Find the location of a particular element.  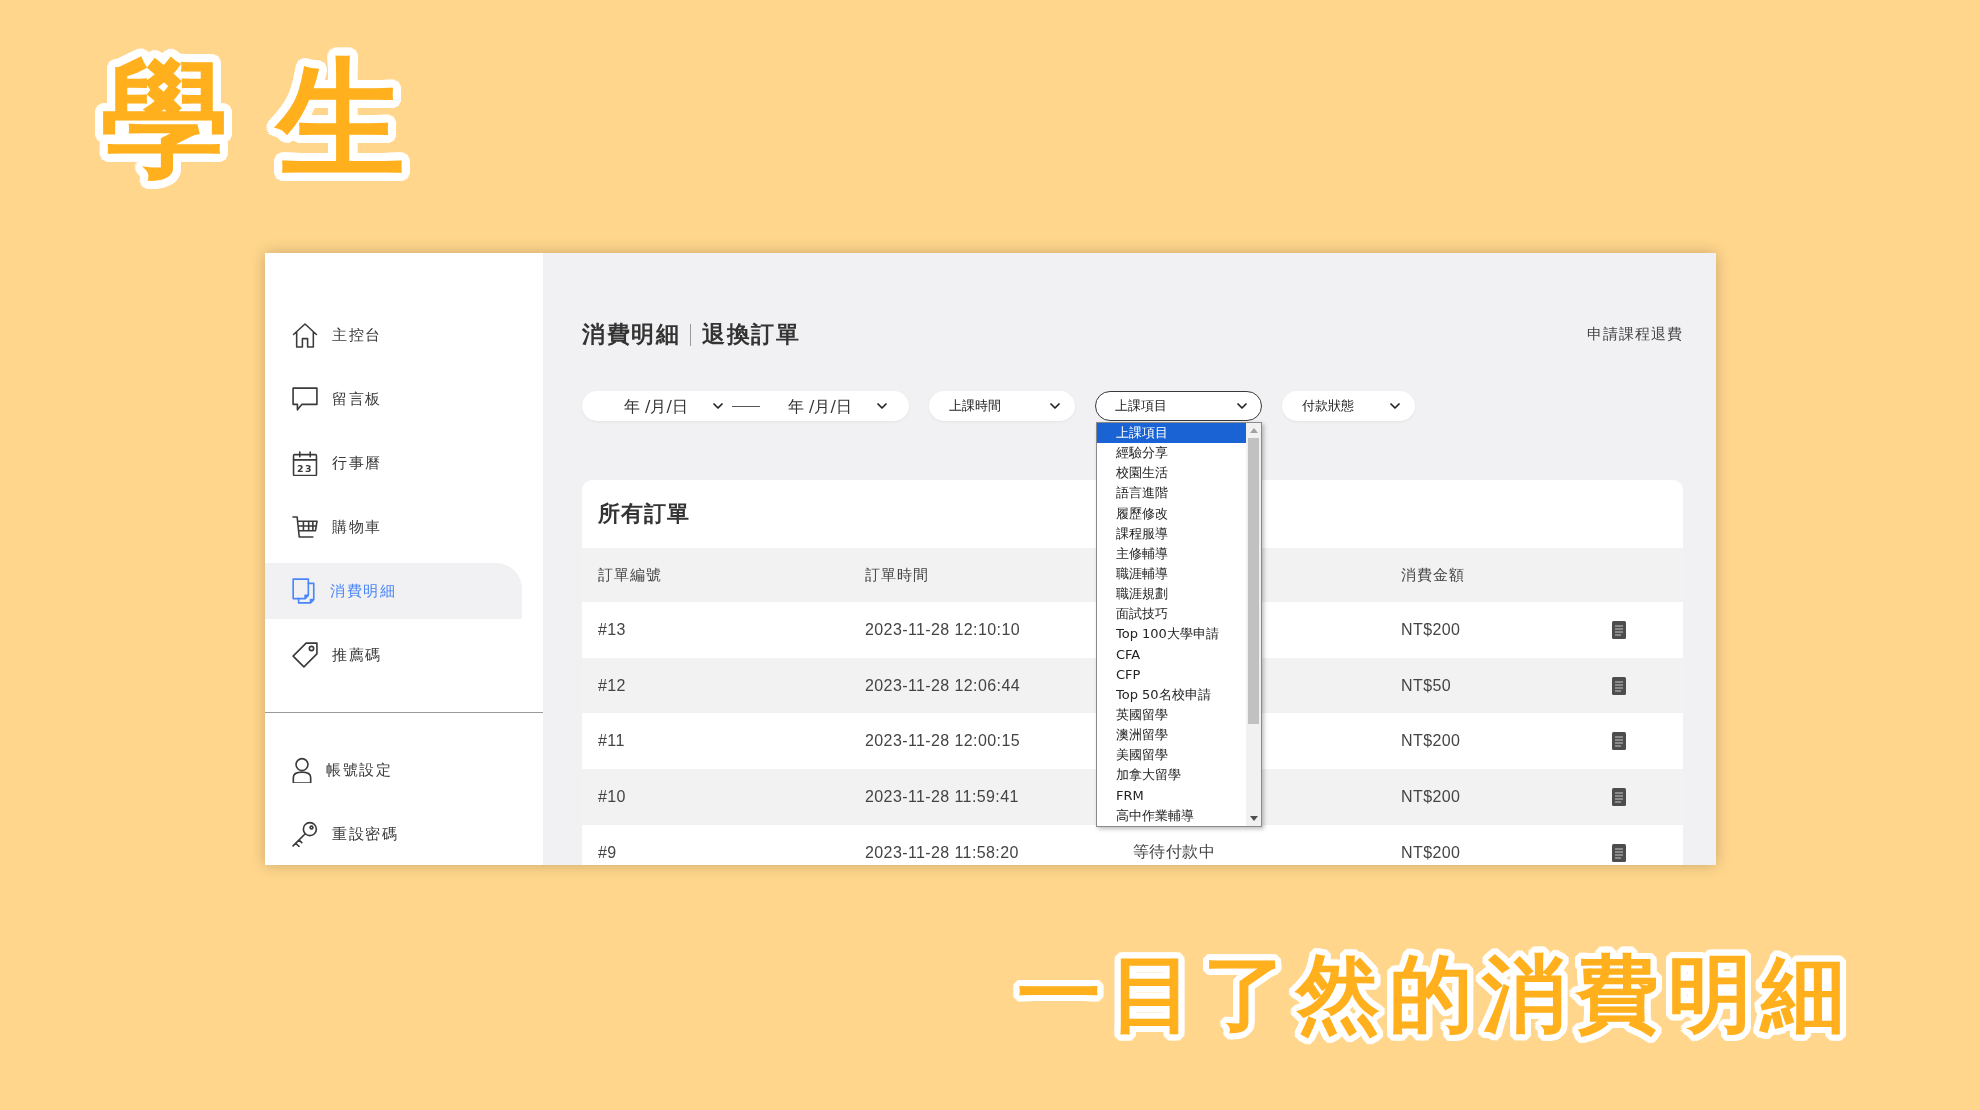

table-cell: NT$50 is located at coordinates (1426, 685).